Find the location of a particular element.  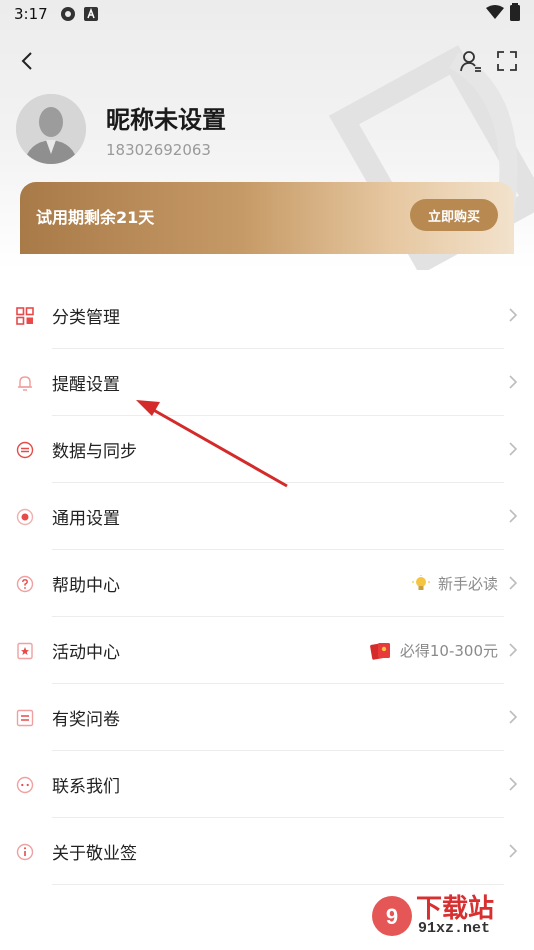

status-app-icon is located at coordinates (68, 14).